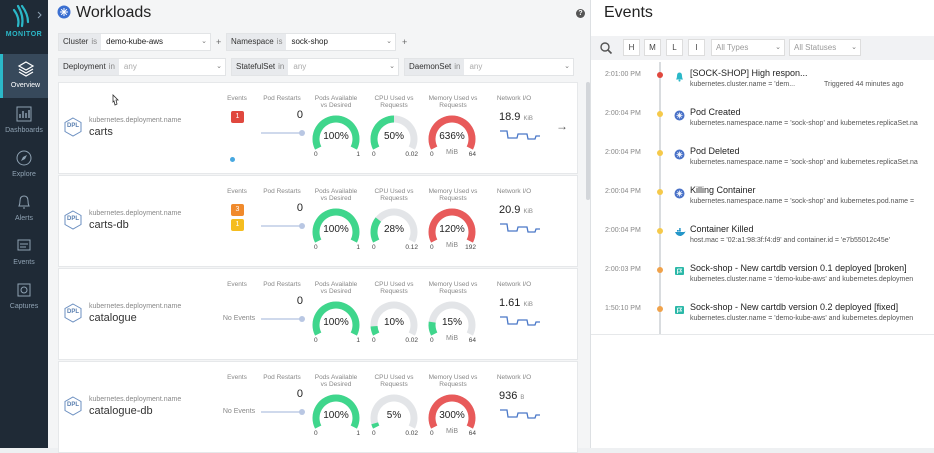 The height and width of the screenshot is (453, 934). I want to click on cpu-gauge: 28% 0 0.12, so click(394, 232).